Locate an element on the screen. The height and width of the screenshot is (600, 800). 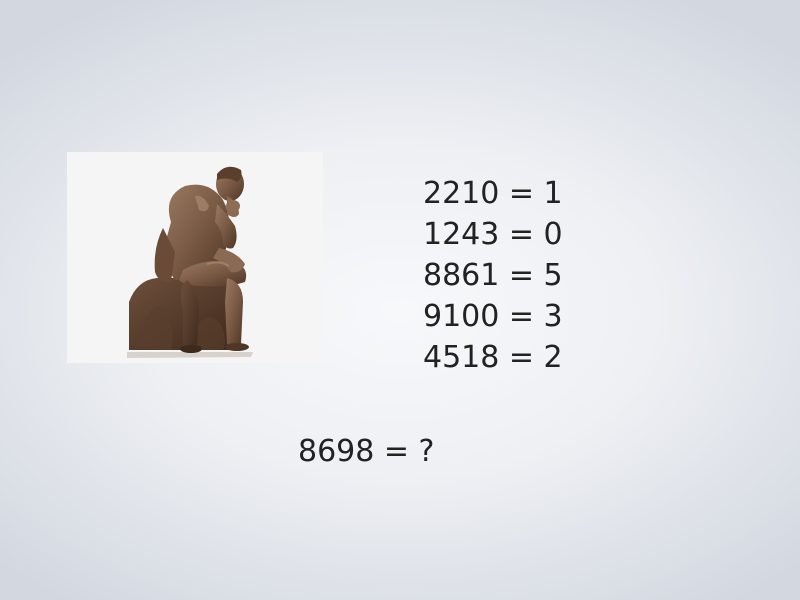
equation-line: 2210 = 1 is located at coordinates (493, 193).